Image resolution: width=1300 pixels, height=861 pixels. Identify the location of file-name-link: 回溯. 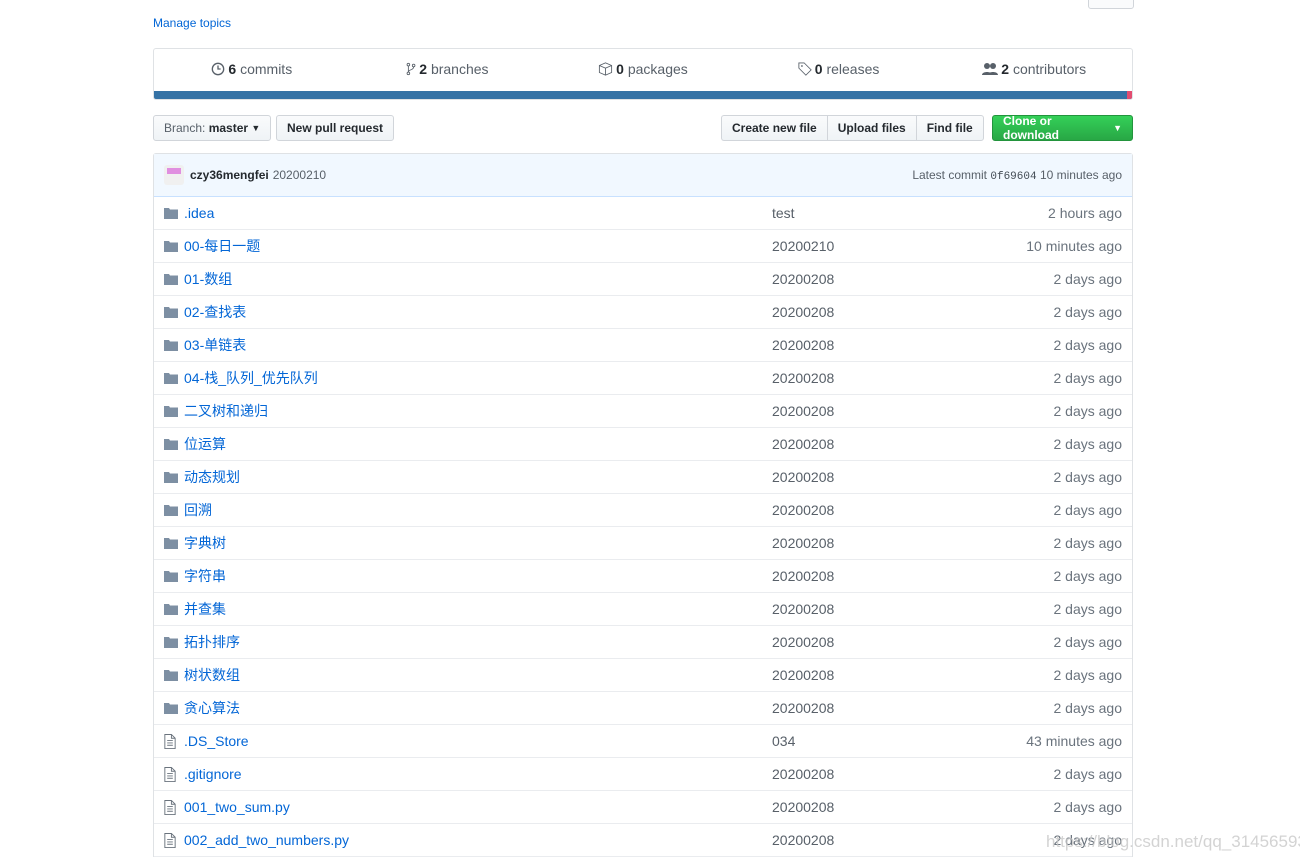
(198, 510).